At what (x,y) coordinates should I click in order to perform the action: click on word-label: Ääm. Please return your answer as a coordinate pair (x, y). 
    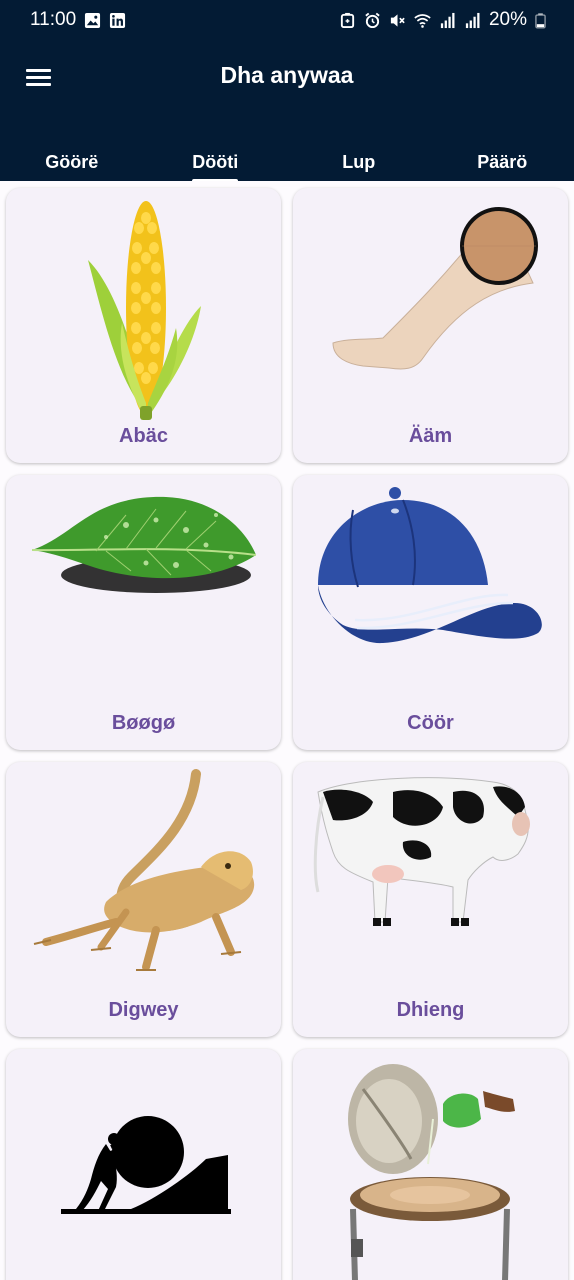
    Looking at the image, I should click on (430, 436).